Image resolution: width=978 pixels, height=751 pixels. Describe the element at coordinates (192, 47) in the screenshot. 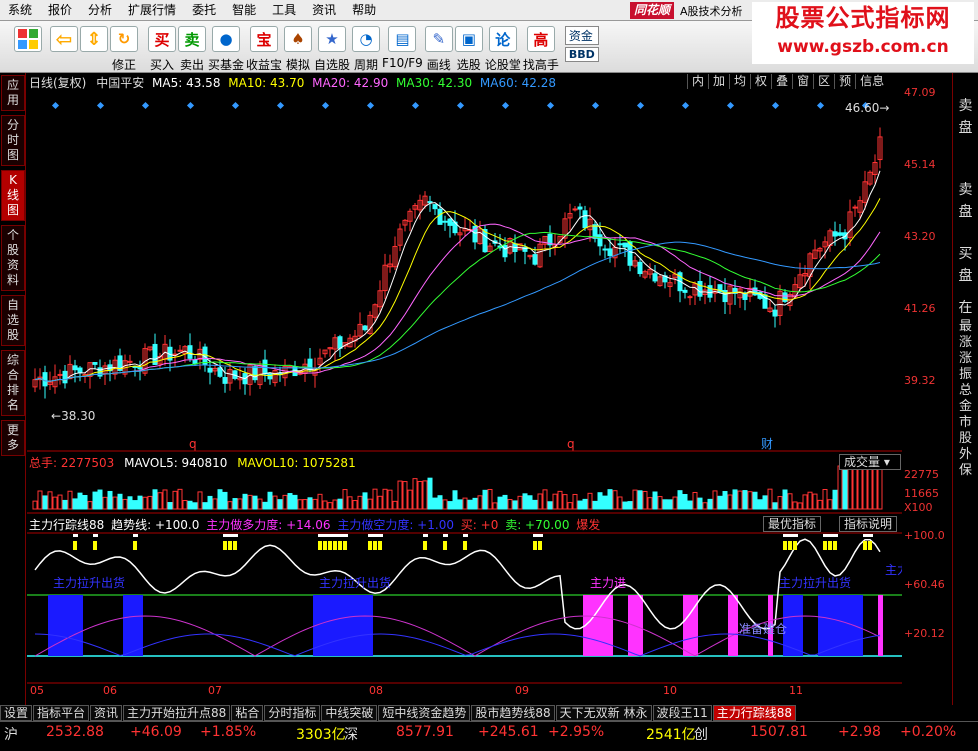

I see `toolbar-button-sell: 卖卖出` at that location.